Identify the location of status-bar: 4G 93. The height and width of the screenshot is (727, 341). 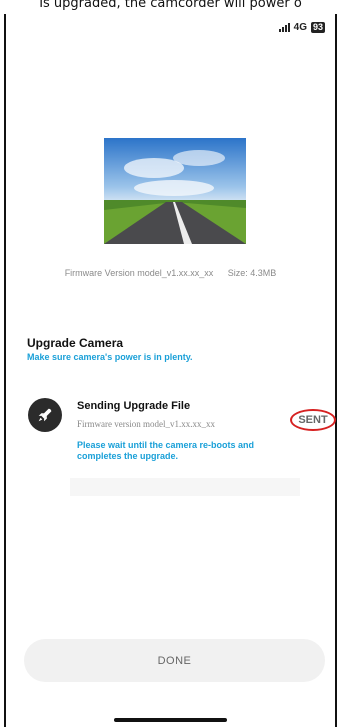
(301, 27).